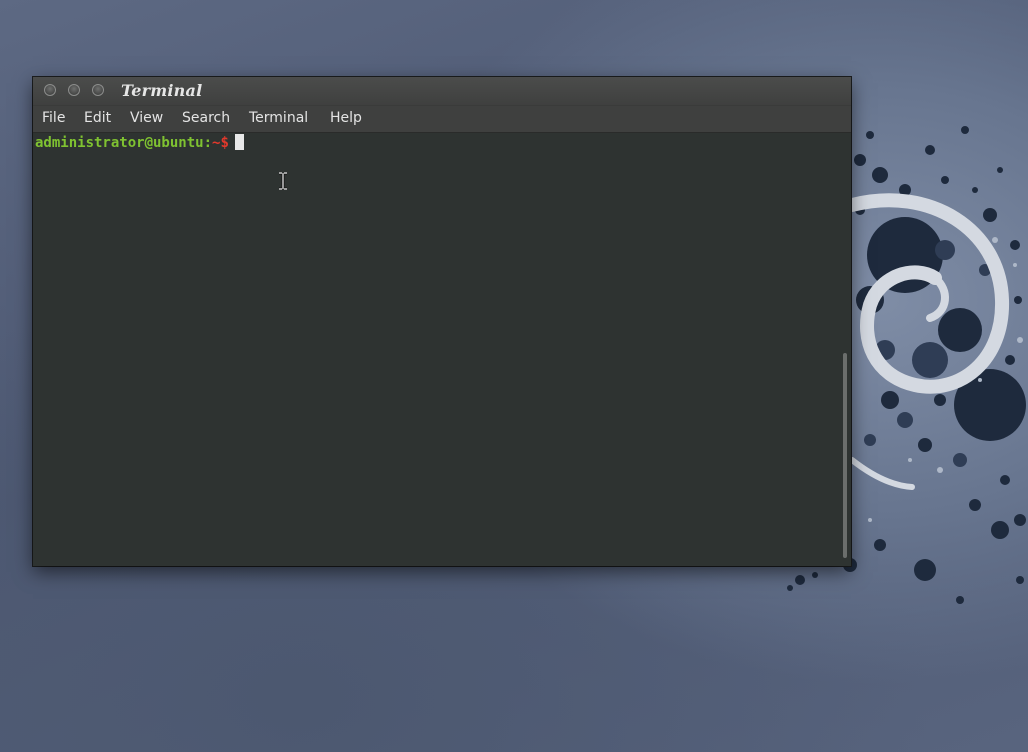 The width and height of the screenshot is (1028, 752). Describe the element at coordinates (846, 349) in the screenshot. I see `vertical-scrollbar` at that location.